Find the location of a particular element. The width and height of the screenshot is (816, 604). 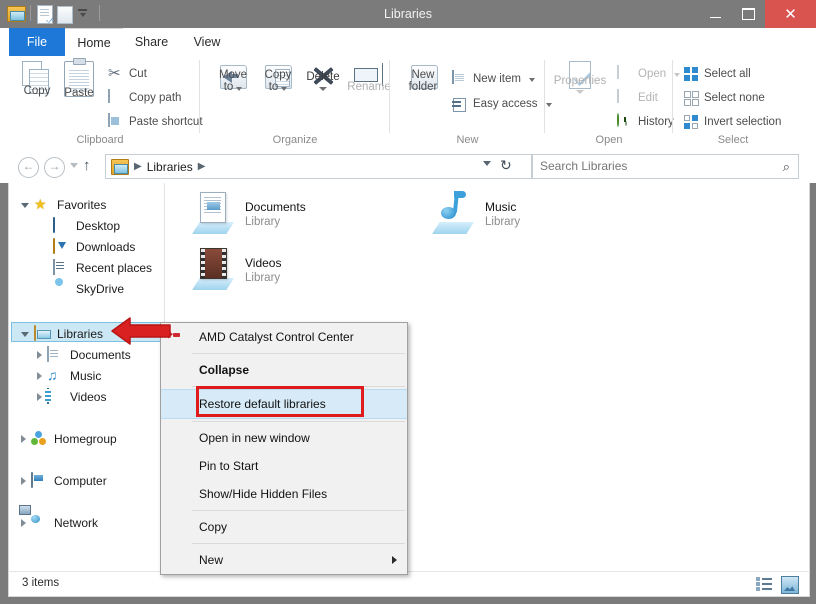

invert-selection-button: Invert selection is located at coordinates (732, 122).